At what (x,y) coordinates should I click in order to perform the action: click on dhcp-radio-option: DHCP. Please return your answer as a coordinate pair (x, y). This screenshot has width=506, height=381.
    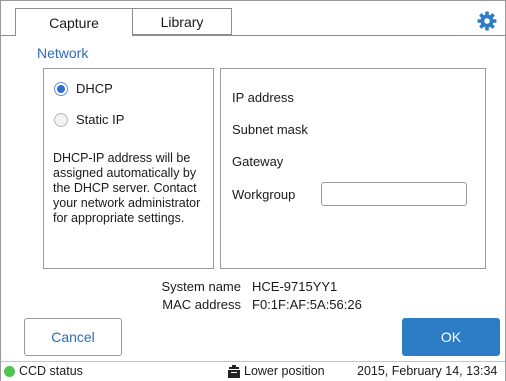
    Looking at the image, I should click on (83, 88).